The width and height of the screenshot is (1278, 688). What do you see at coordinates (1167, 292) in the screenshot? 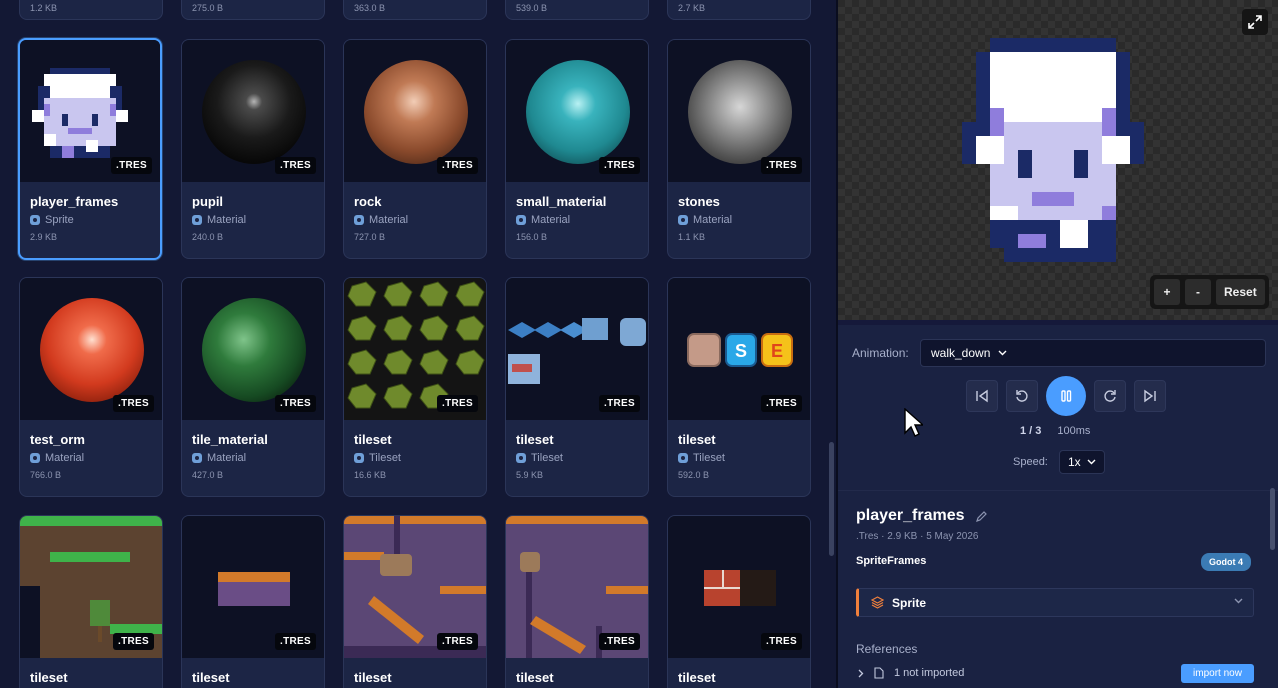
I see `zoom-in-button: +` at bounding box center [1167, 292].